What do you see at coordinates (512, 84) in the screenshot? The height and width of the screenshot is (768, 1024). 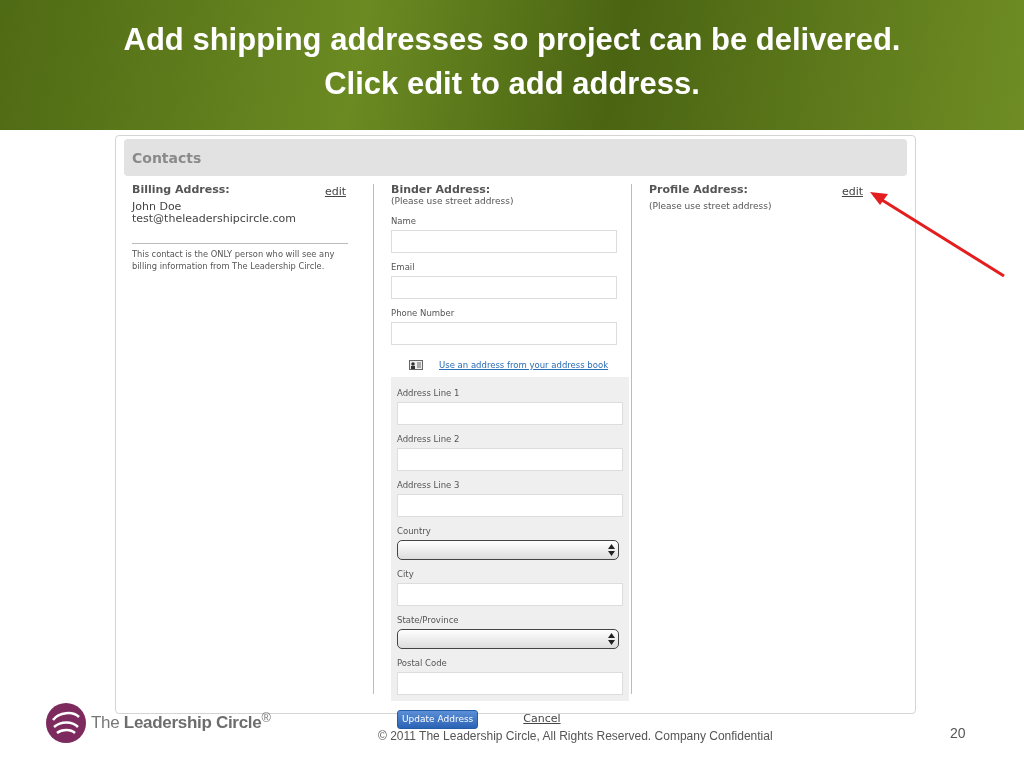 I see `slide-title: Click edit to add address.` at bounding box center [512, 84].